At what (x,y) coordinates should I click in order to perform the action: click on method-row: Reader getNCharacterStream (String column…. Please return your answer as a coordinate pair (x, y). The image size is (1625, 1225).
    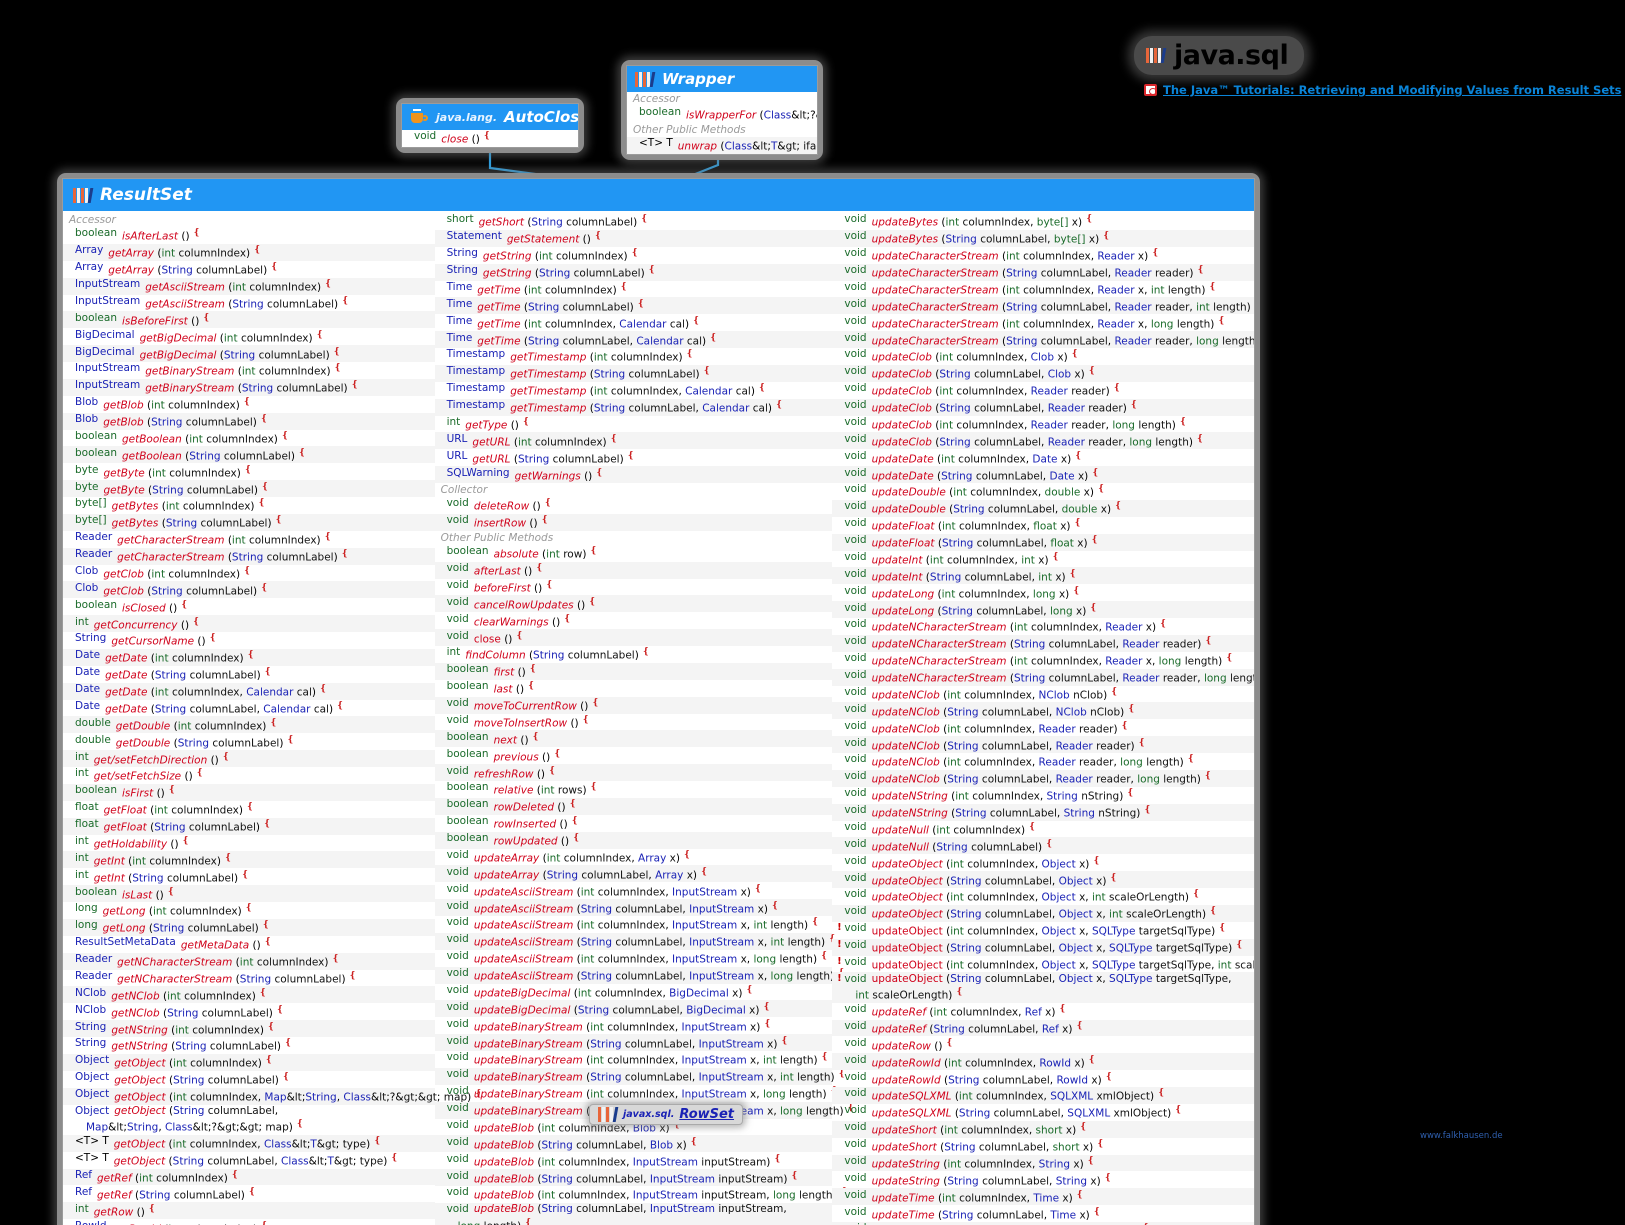
    Looking at the image, I should click on (249, 978).